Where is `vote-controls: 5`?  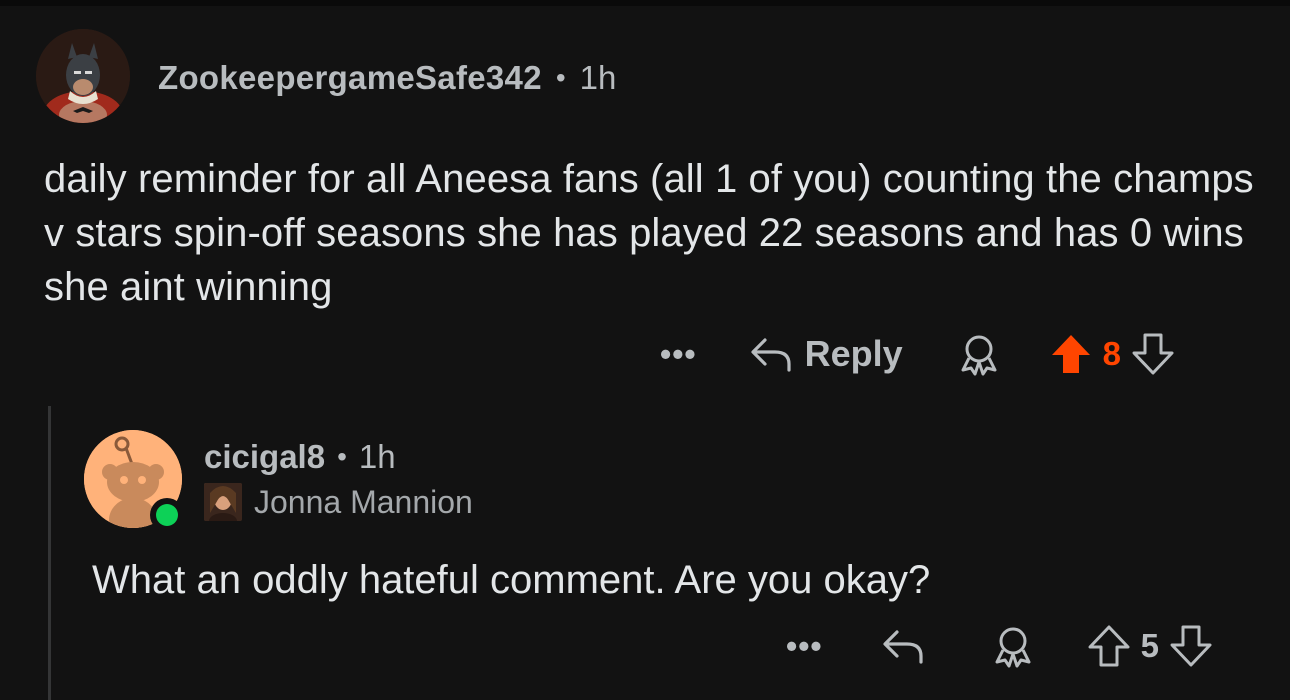
vote-controls: 5 is located at coordinates (1150, 646).